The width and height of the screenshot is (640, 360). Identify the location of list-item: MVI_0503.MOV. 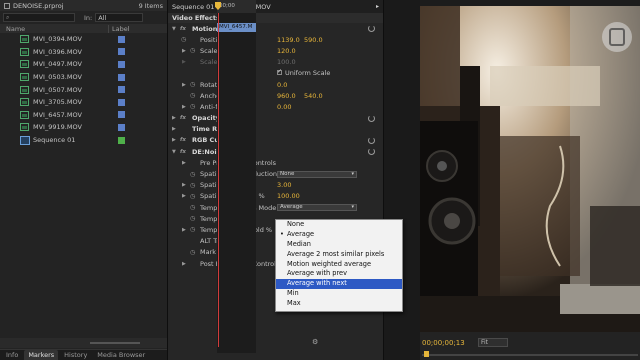
(83, 77).